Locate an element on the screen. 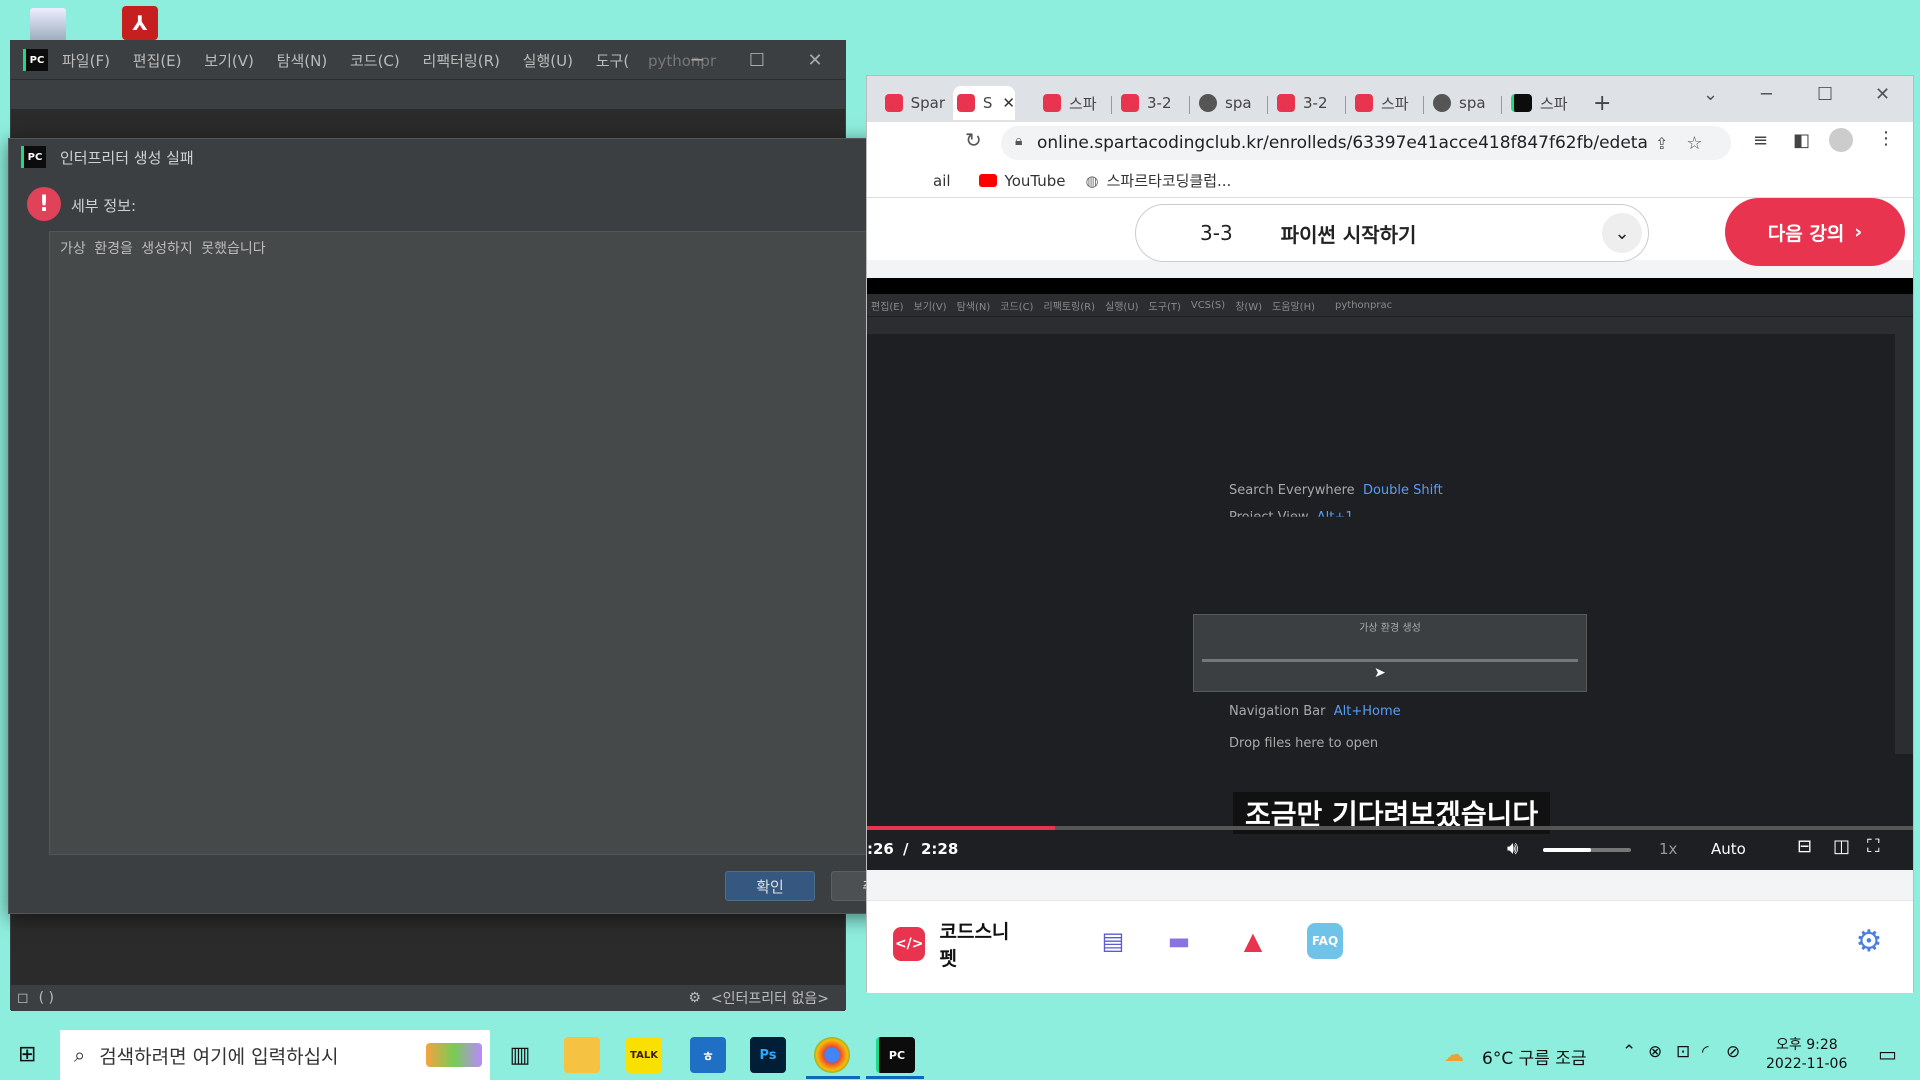  lesson-select: 3-3 파이썬 시작하기 ⌄ is located at coordinates (1392, 233).